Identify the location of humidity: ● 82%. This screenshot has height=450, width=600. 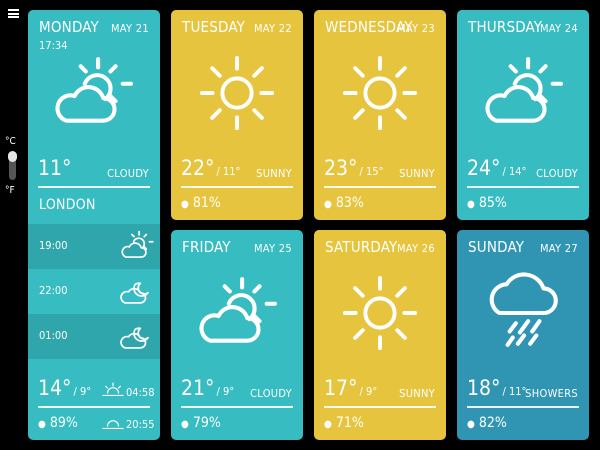
(487, 423).